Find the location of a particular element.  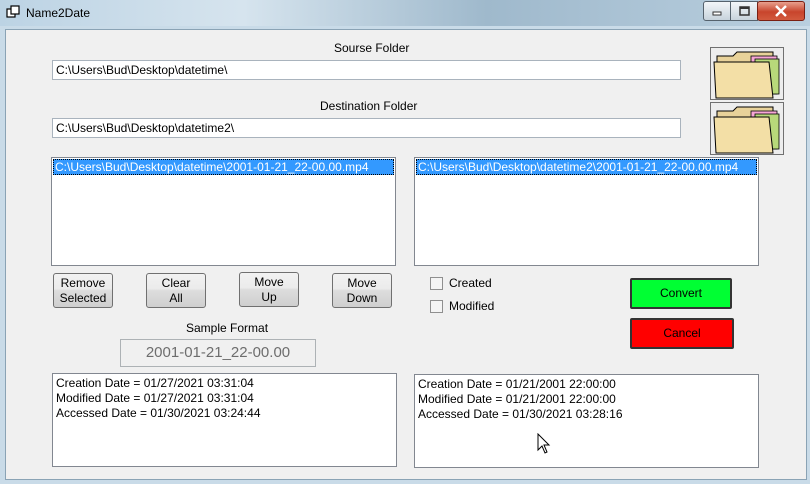

move-down-button: Move Down is located at coordinates (362, 290).